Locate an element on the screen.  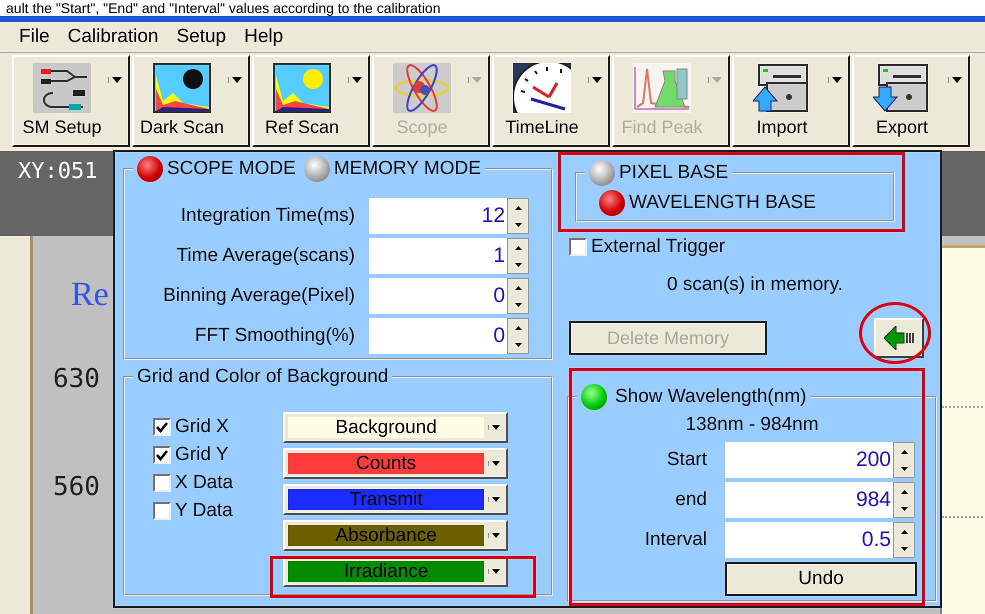
field-label: Start is located at coordinates (687, 460).